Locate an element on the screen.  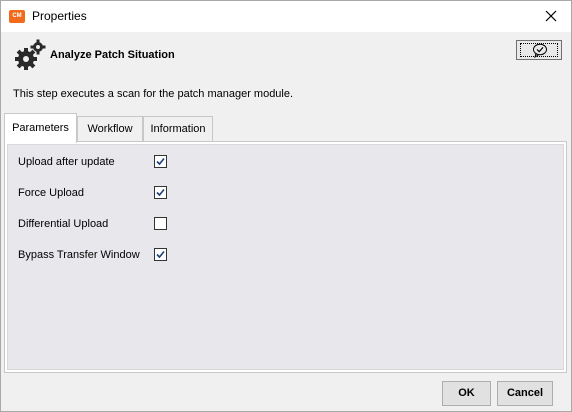
cancel-button: Cancel is located at coordinates (525, 393).